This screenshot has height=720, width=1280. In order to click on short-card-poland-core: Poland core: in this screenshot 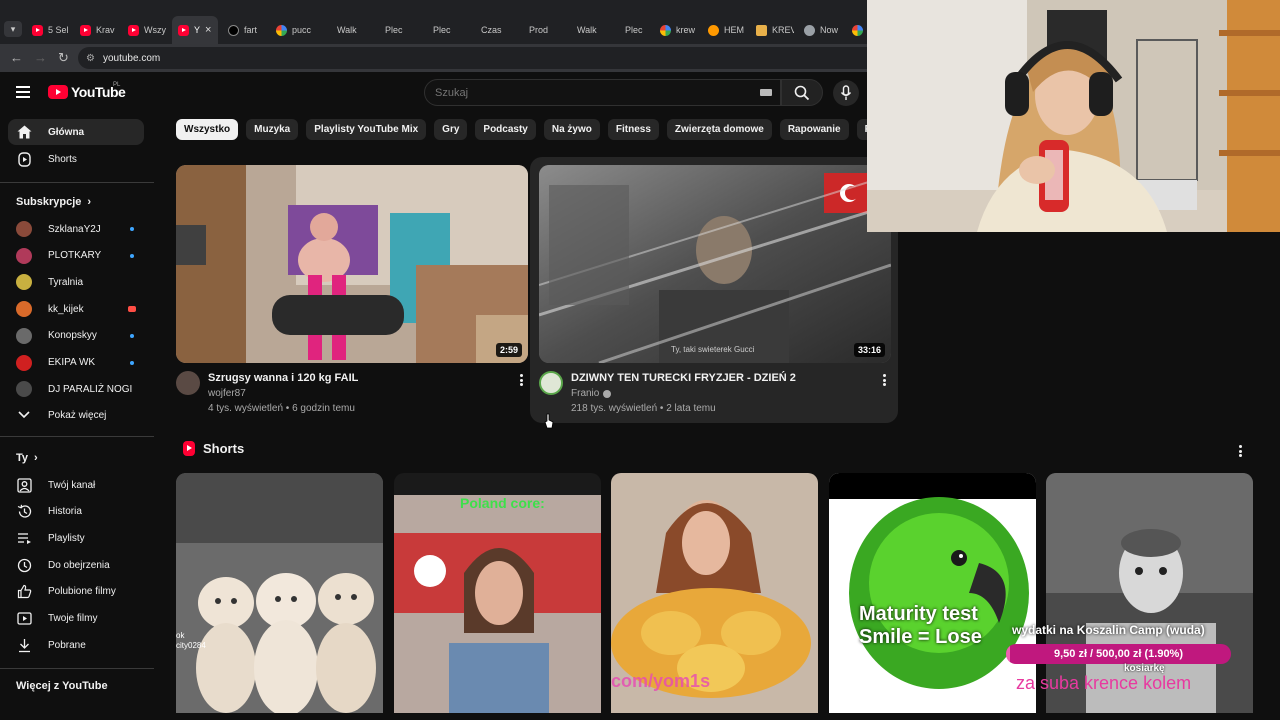, I will do `click(497, 593)`.